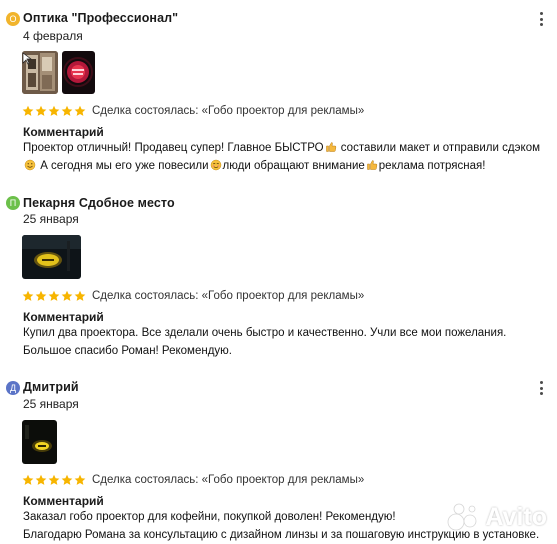 The image size is (557, 544). Describe the element at coordinates (13, 388) in the screenshot. I see `avatar: Д` at that location.